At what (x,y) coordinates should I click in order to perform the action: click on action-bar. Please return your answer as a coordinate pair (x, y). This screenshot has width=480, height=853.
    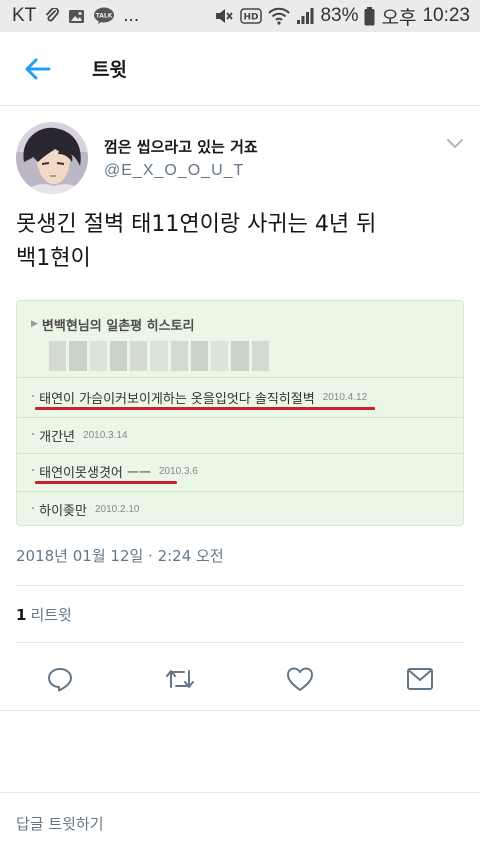
    Looking at the image, I should click on (240, 679).